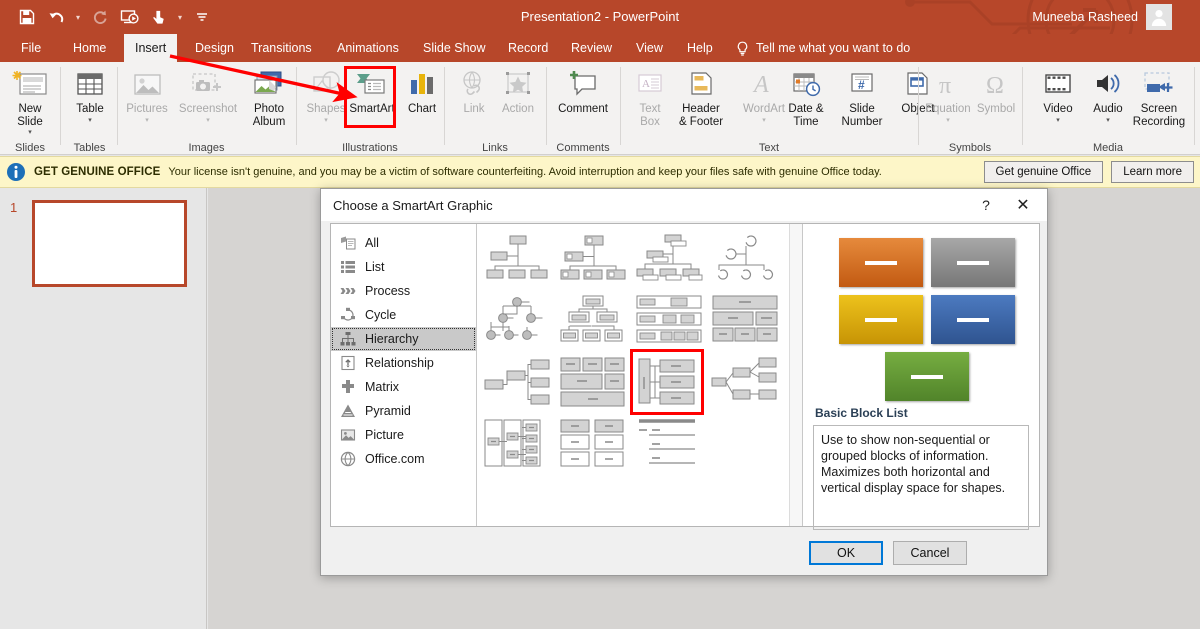  Describe the element at coordinates (370, 148) in the screenshot. I see `ribbon-group-illustrations-label: Illustrations` at that location.